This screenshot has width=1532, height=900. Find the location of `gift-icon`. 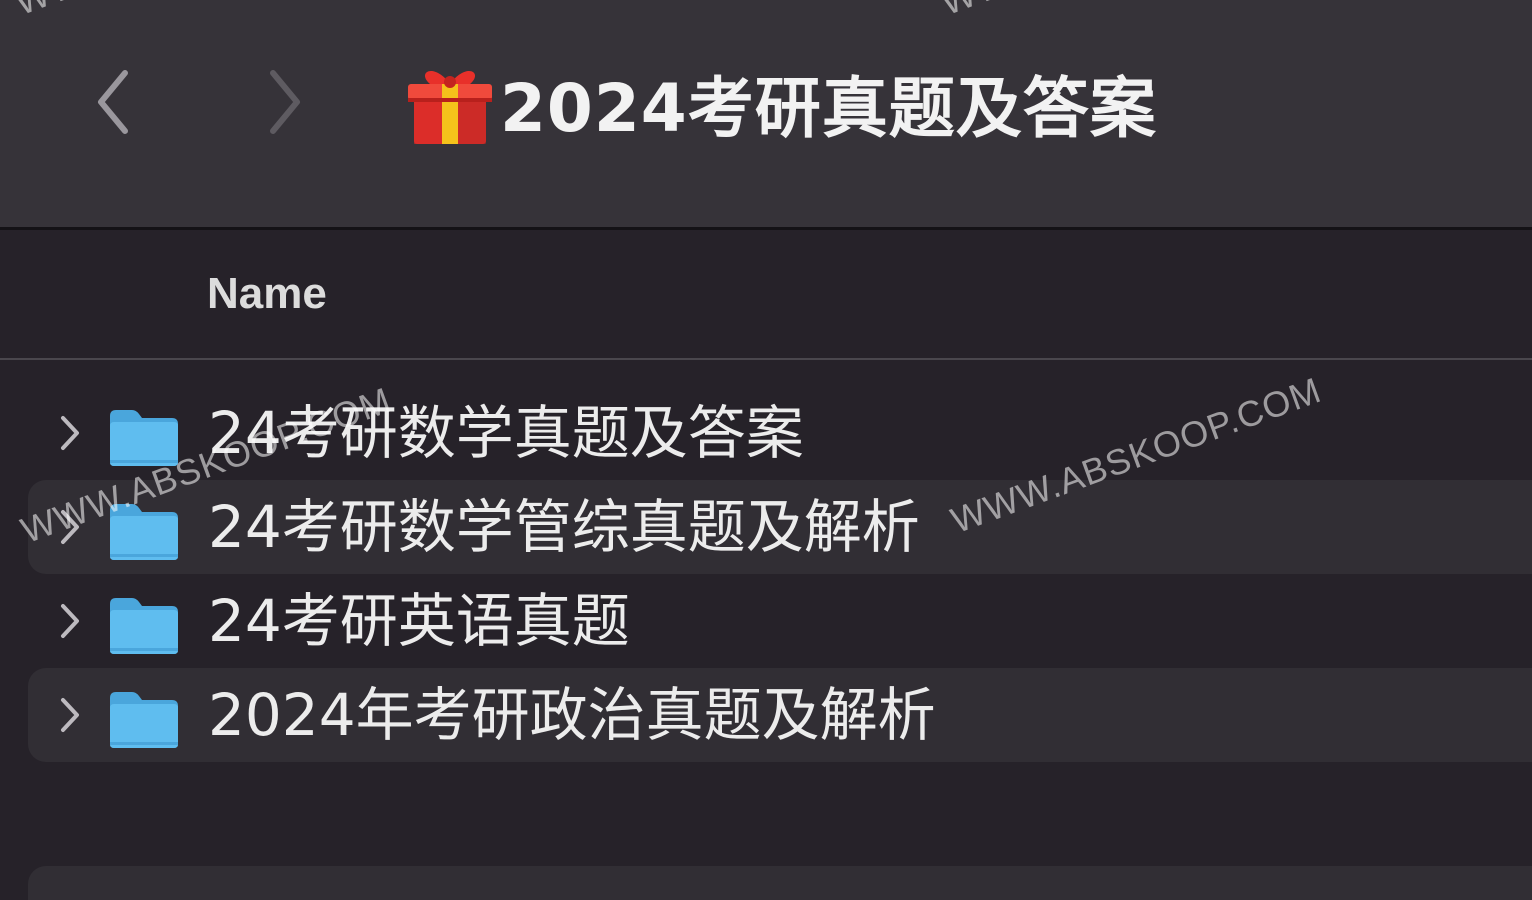

gift-icon is located at coordinates (450, 107).